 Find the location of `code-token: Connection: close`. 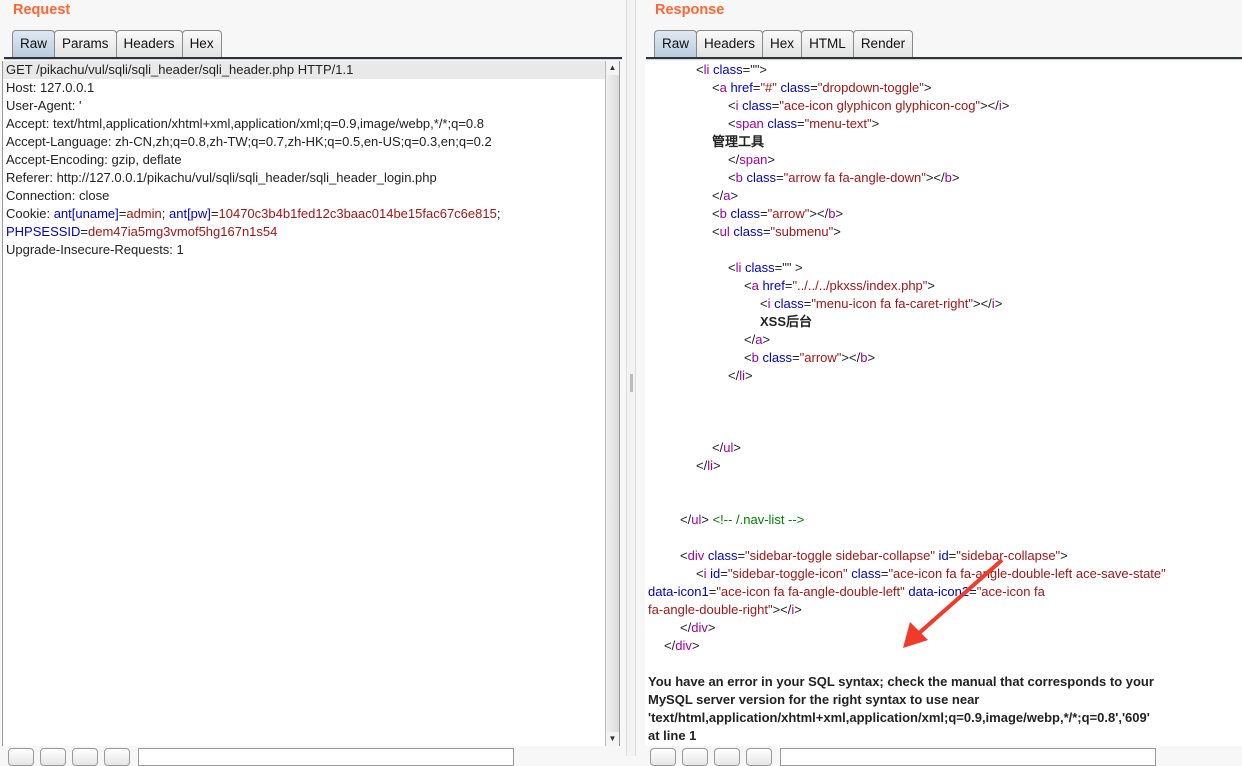

code-token: Connection: close is located at coordinates (58, 195).